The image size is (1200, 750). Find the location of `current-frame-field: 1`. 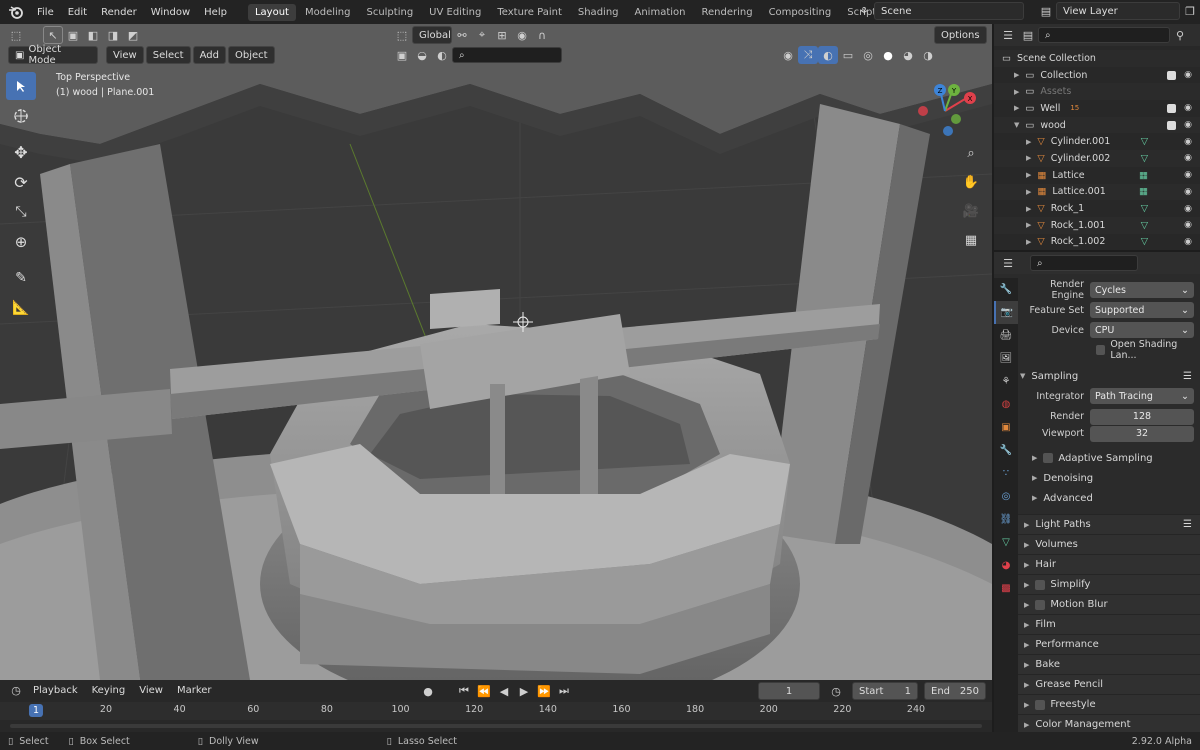

current-frame-field: 1 is located at coordinates (789, 691).